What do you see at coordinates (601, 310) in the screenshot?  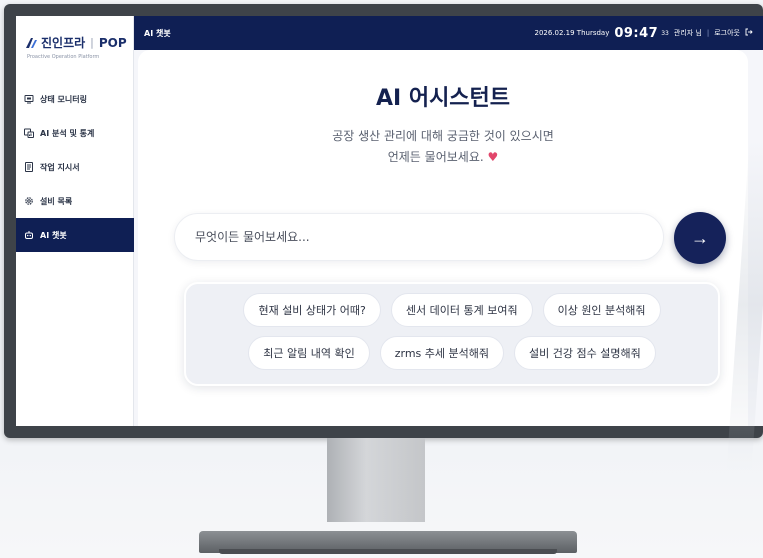 I see `suggestion-chip: 이상 원인 분석해줘` at bounding box center [601, 310].